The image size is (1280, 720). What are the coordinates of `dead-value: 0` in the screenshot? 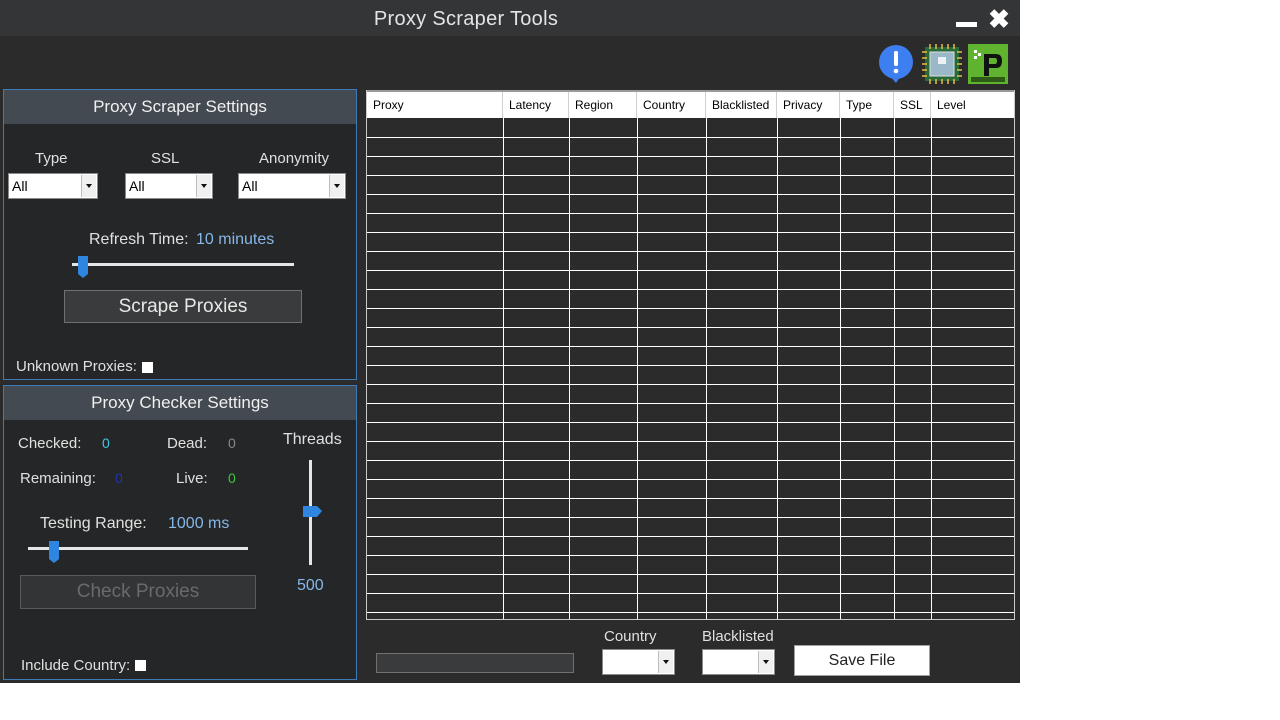 It's located at (232, 443).